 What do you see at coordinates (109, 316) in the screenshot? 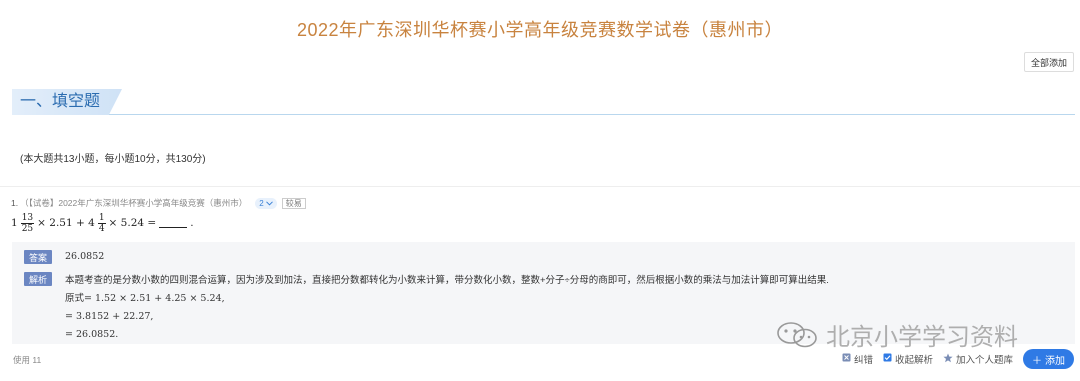
I see `analysis-line: = 3.8152 + 22.27,` at bounding box center [109, 316].